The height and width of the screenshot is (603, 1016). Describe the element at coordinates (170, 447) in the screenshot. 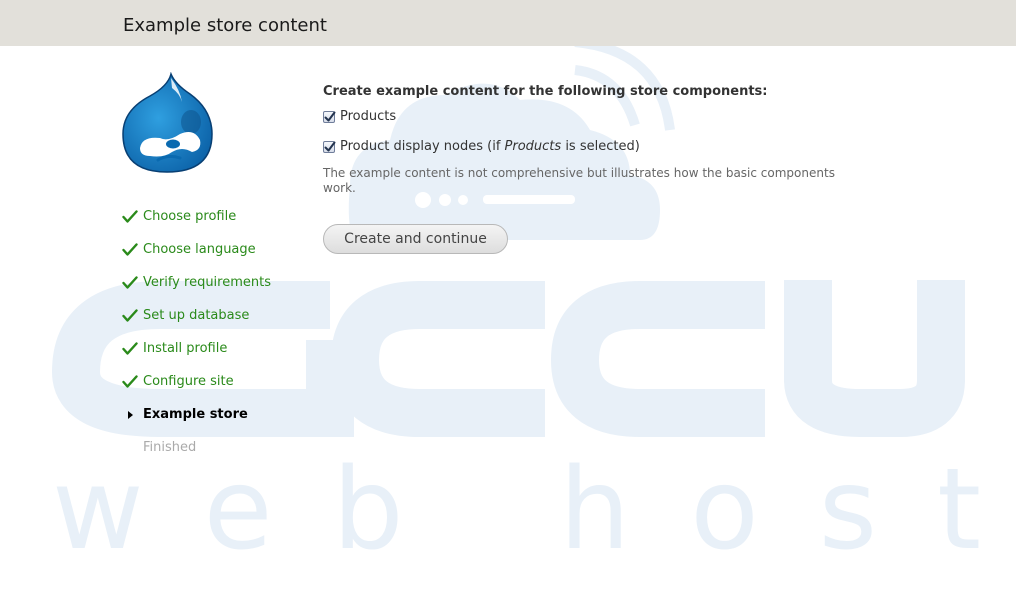

I see `task-label: Finished` at that location.